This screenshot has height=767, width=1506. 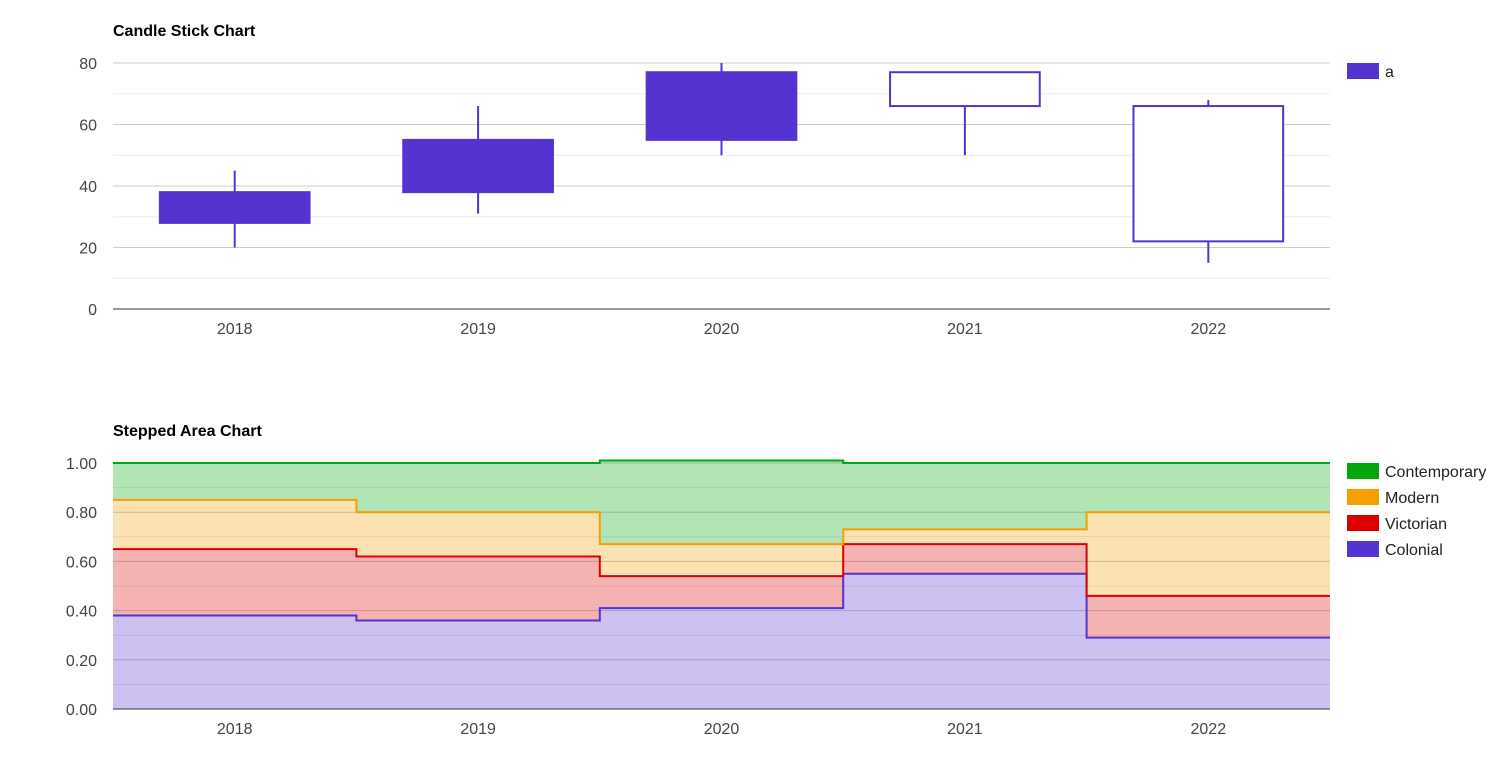 What do you see at coordinates (1414, 550) in the screenshot?
I see `legend-label: Colonial` at bounding box center [1414, 550].